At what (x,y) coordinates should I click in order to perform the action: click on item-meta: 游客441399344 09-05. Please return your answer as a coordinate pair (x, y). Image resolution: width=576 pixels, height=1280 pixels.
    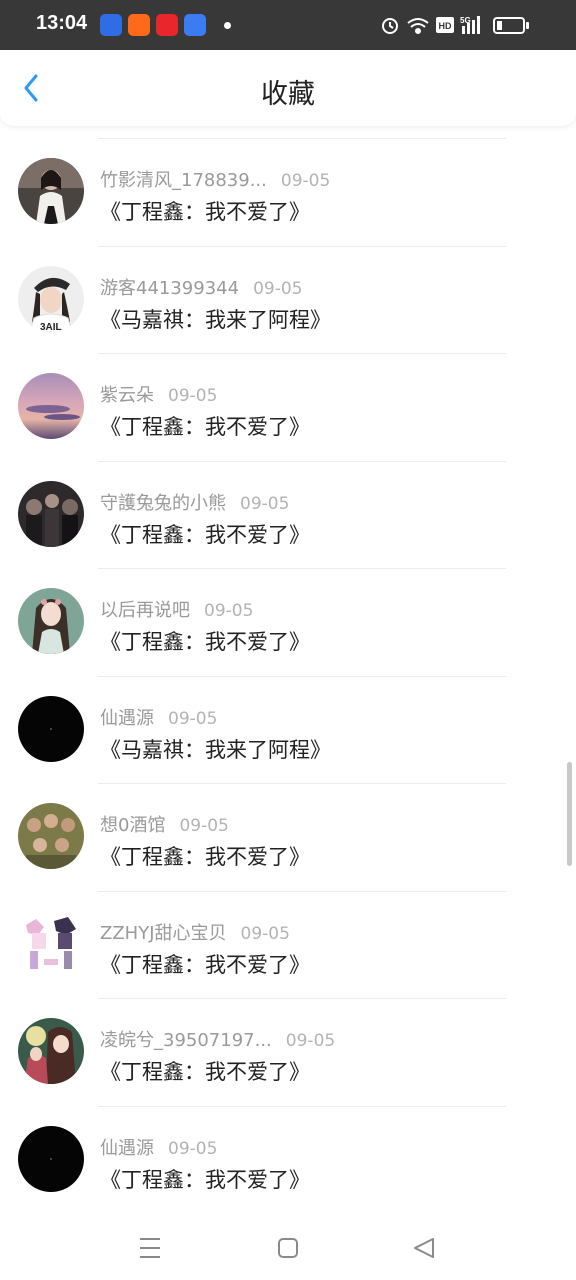
    Looking at the image, I should click on (201, 287).